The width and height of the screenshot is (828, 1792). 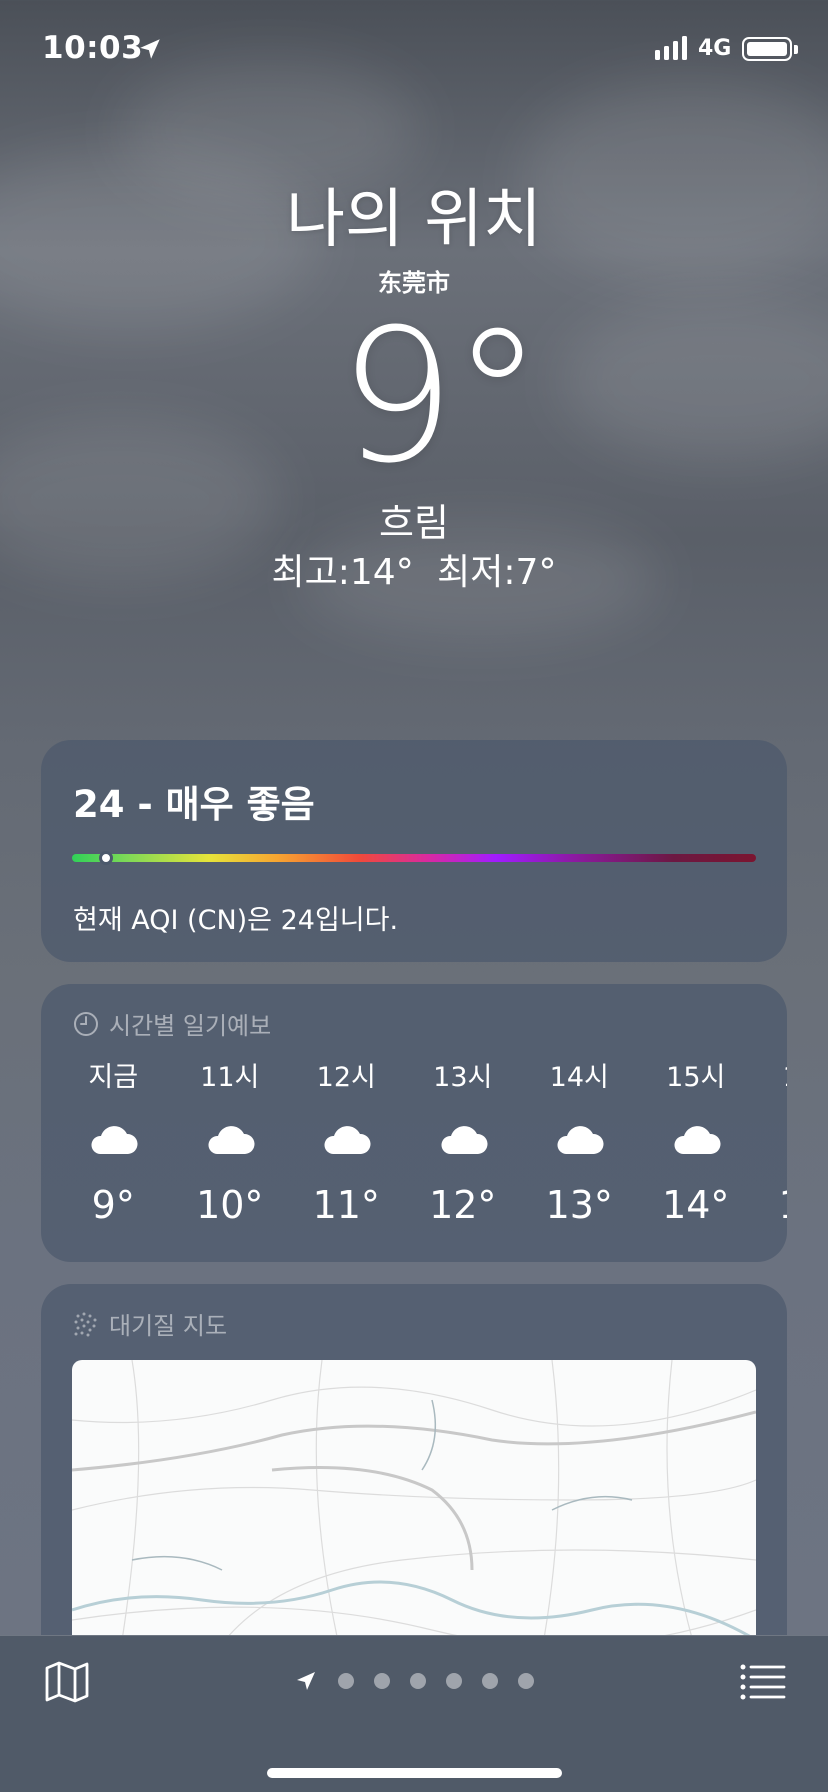 What do you see at coordinates (113, 1205) in the screenshot?
I see `hour-temperature: 9°` at bounding box center [113, 1205].